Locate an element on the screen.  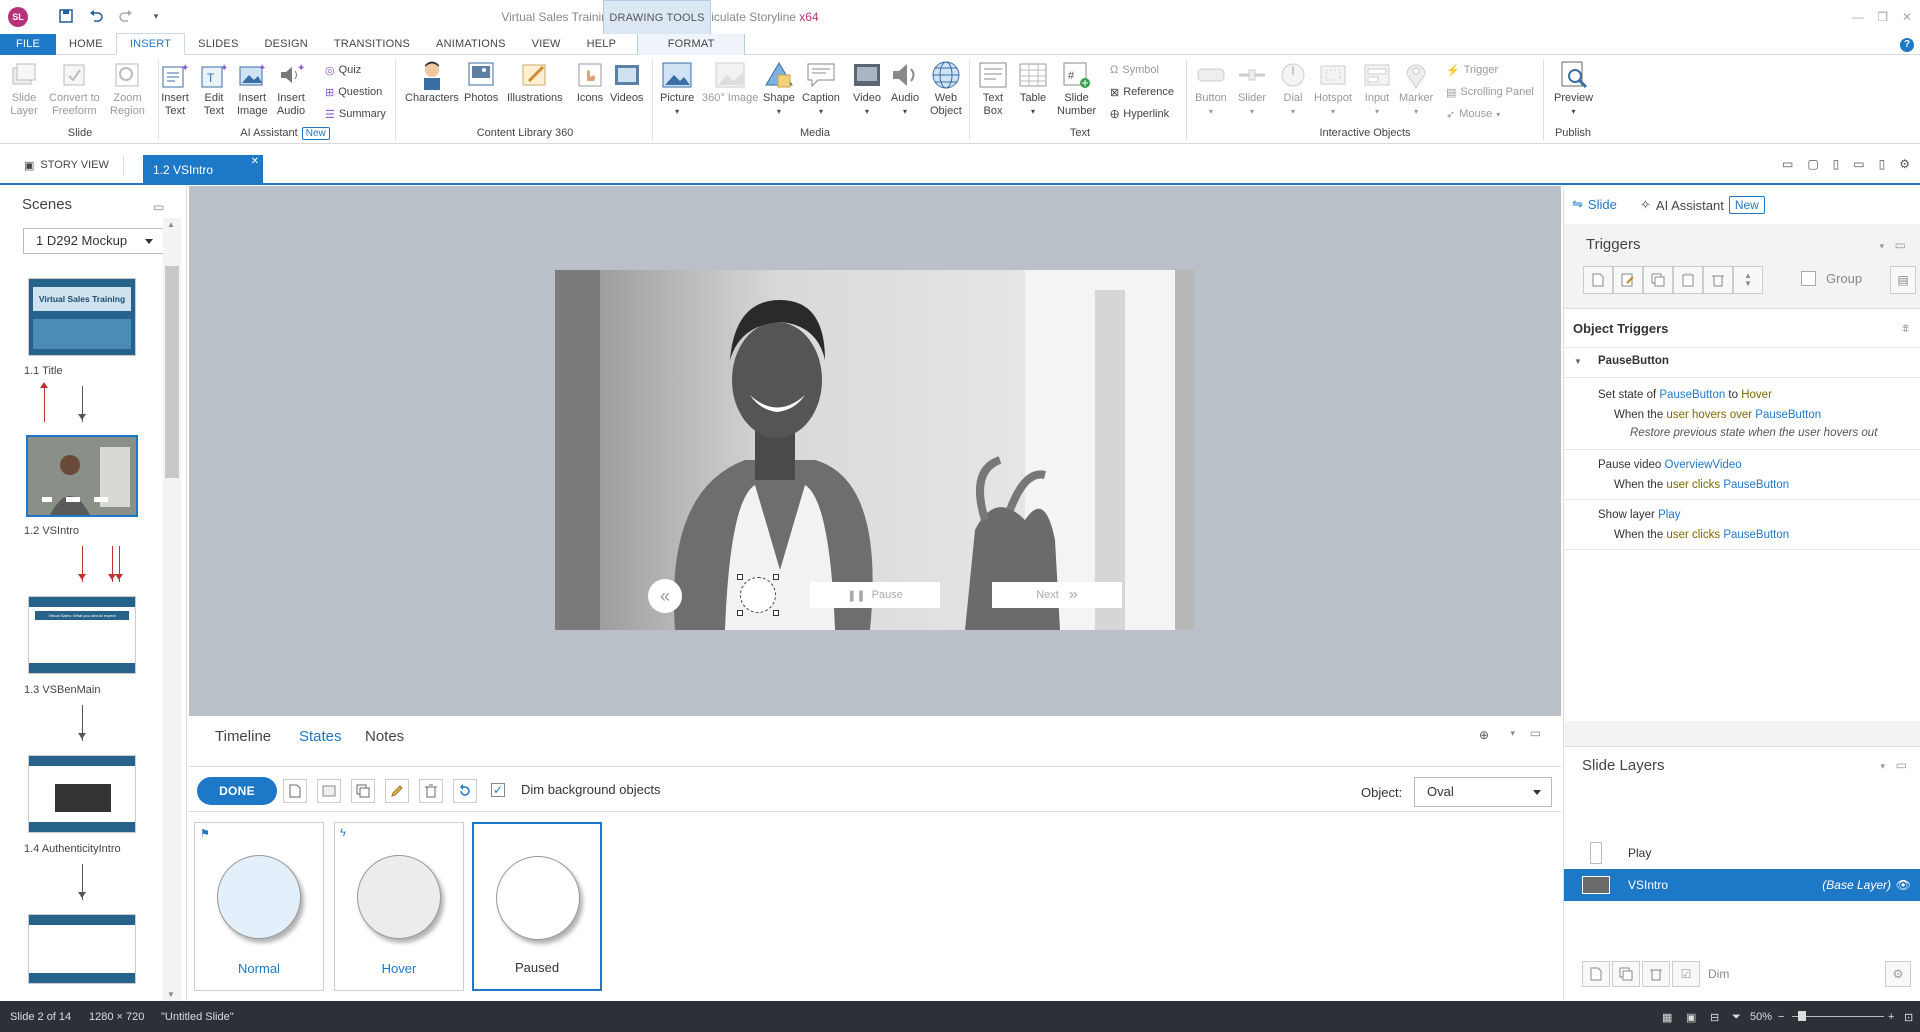
scrolling-panel-button: ▤ Scrolling Panel is located at coordinates (1490, 92).